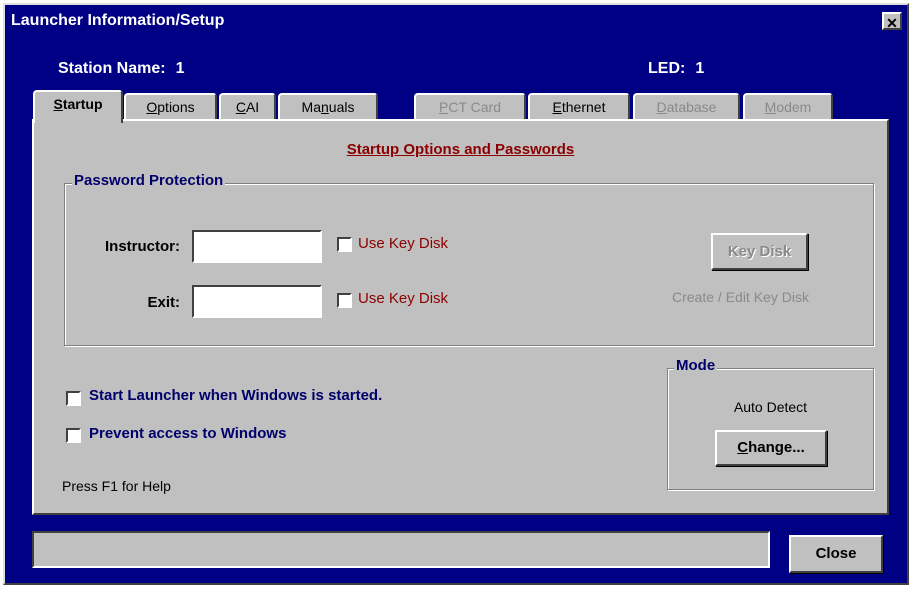  Describe the element at coordinates (667, 68) in the screenshot. I see `led-label: LED:` at that location.